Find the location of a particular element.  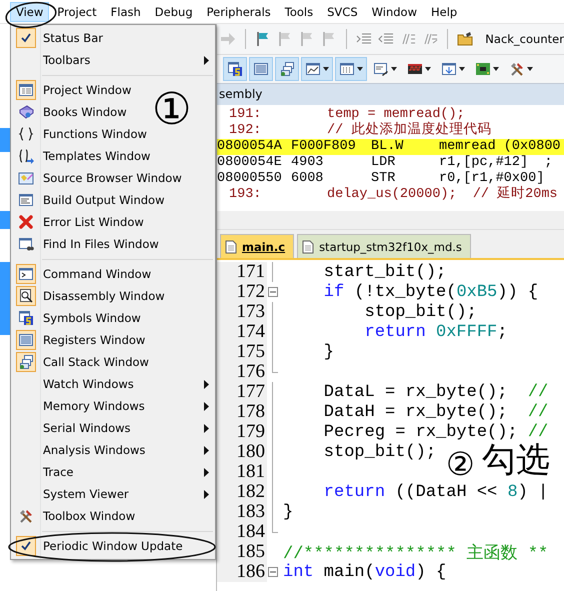

menu-item: Serial Windows is located at coordinates (113, 428).